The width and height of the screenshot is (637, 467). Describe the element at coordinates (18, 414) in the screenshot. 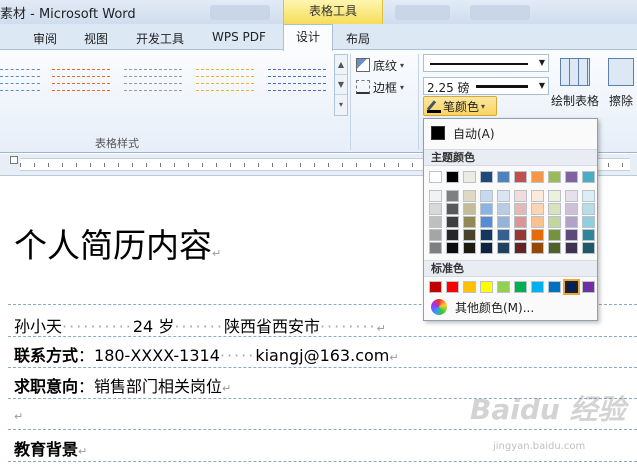

I see `table-row: ↵` at that location.